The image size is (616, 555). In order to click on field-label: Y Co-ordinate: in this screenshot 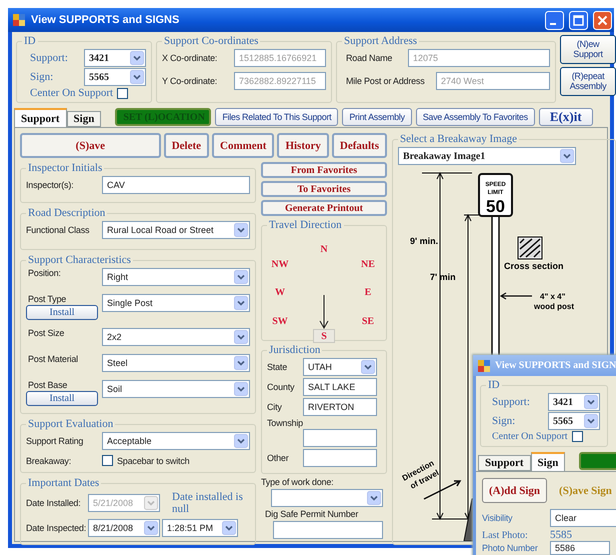, I will do `click(190, 81)`.